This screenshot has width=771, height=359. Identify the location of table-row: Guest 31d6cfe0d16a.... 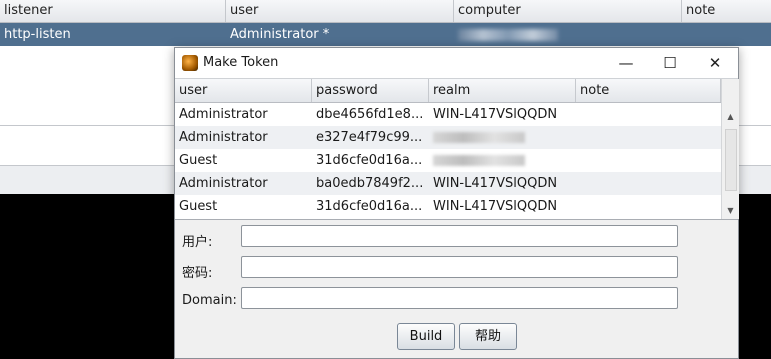
(448, 160).